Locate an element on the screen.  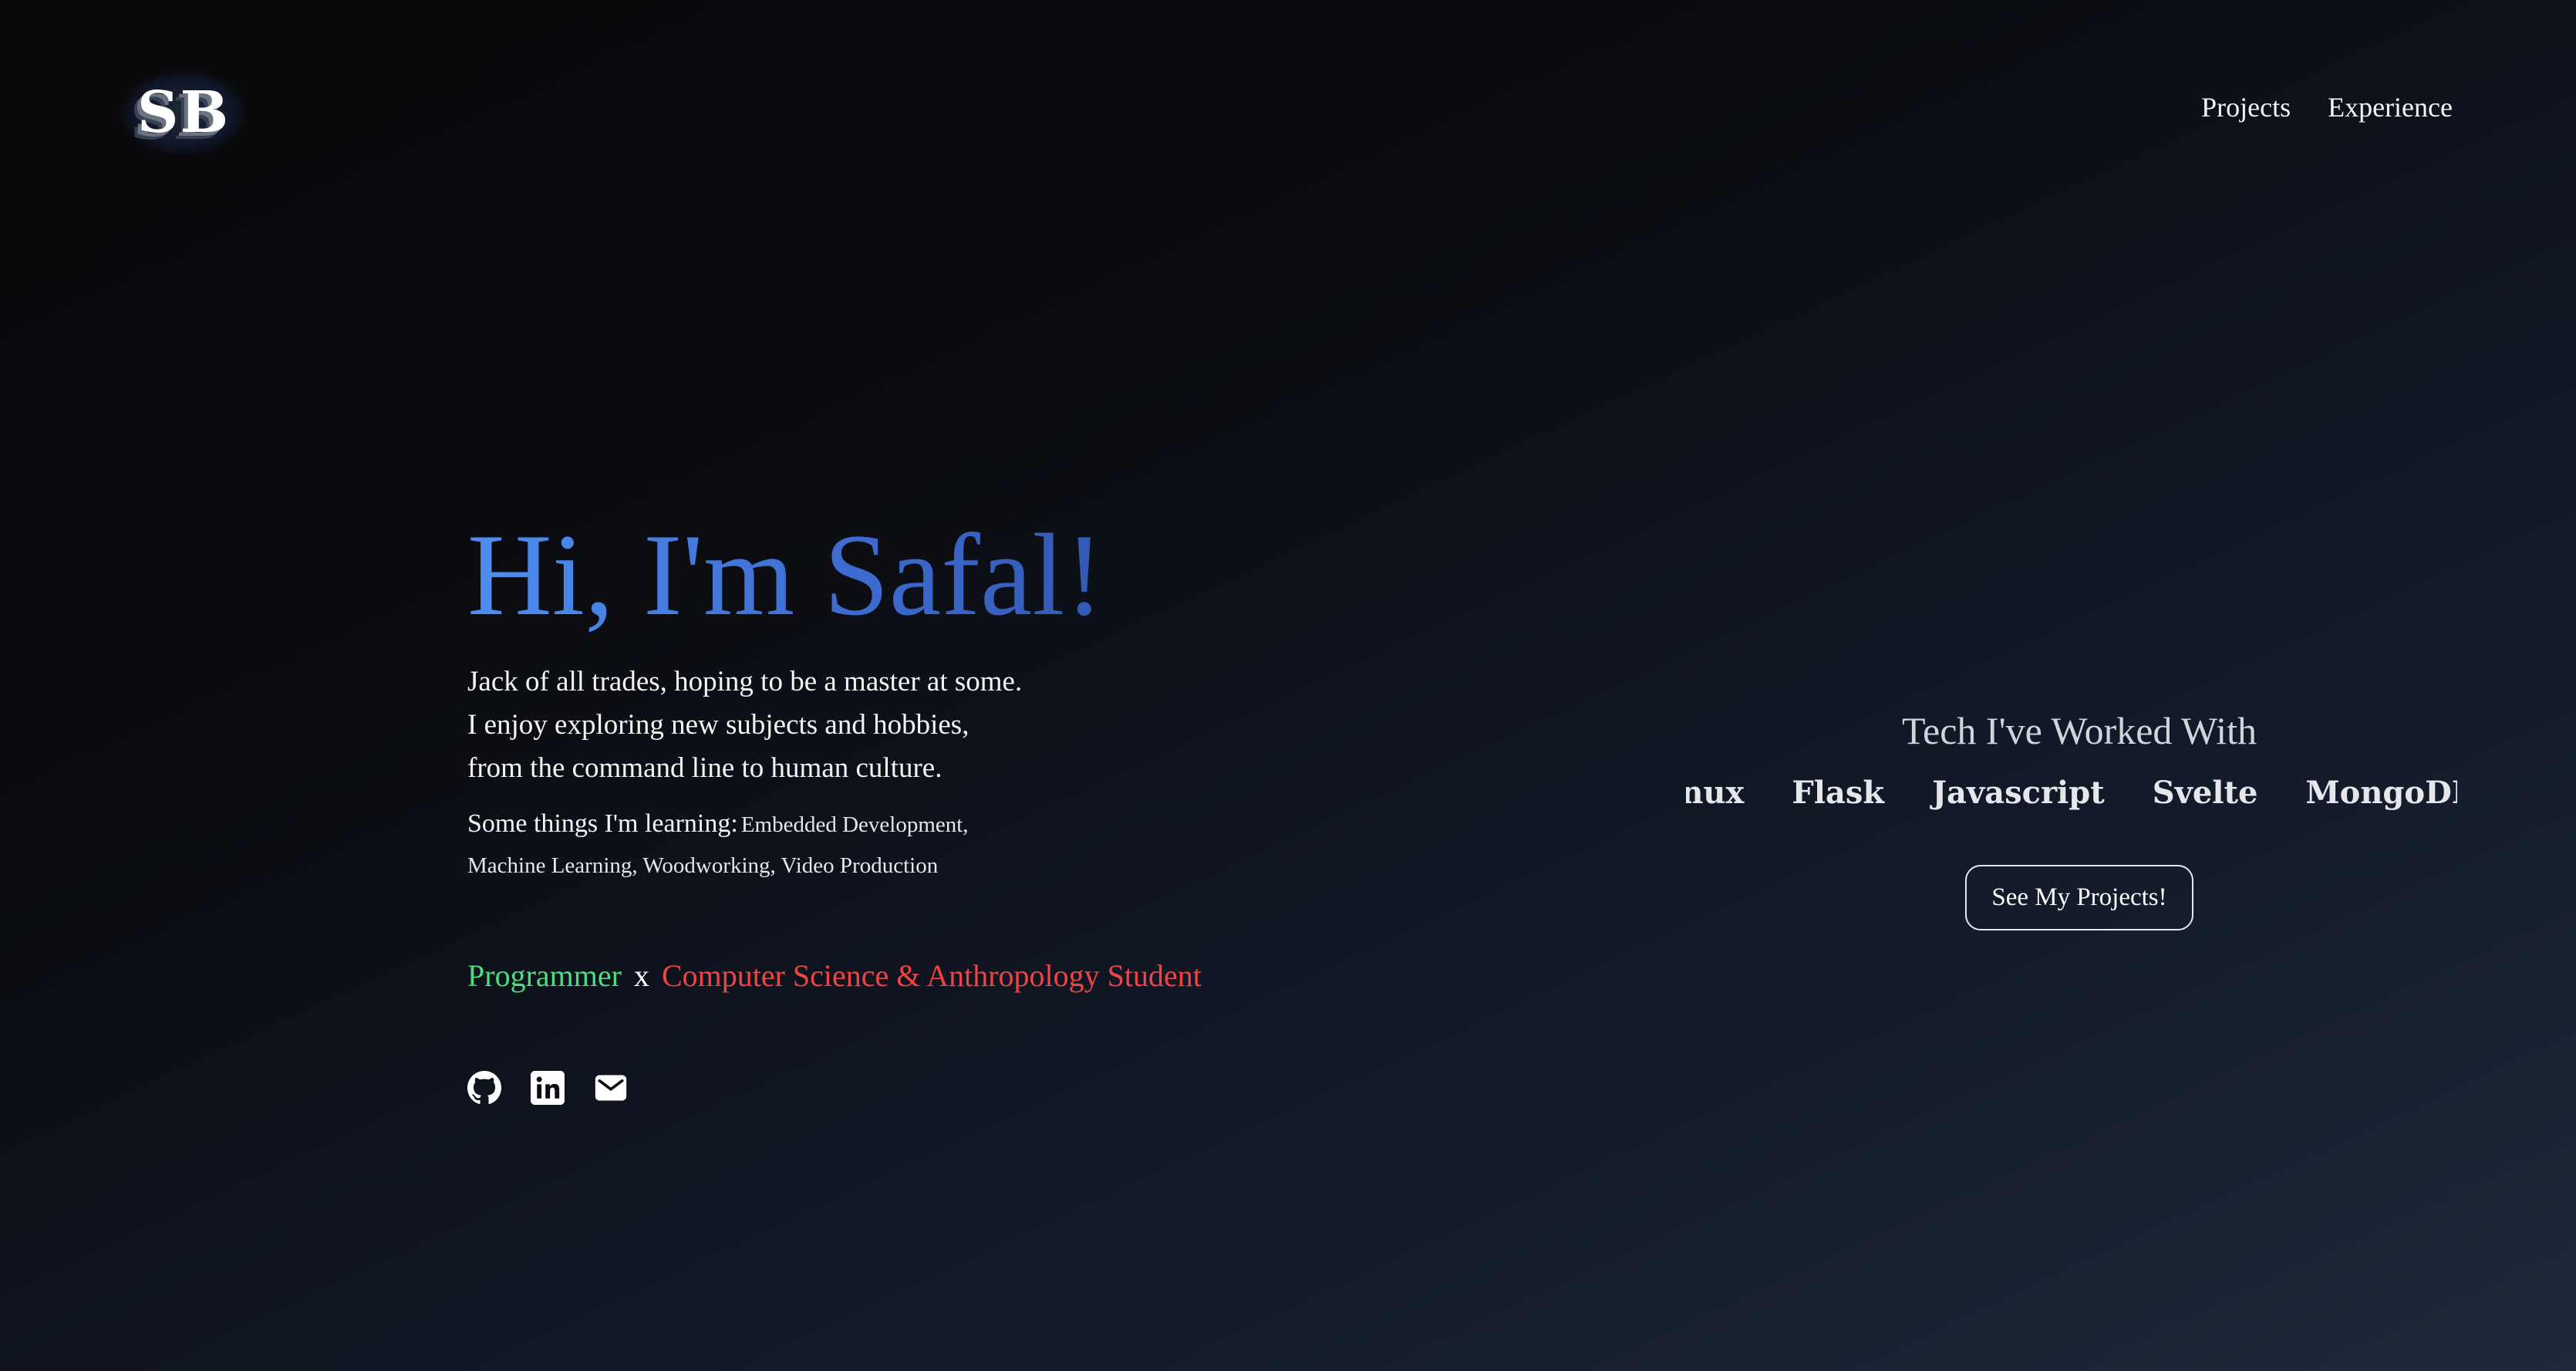
github-icon is located at coordinates (484, 1088).